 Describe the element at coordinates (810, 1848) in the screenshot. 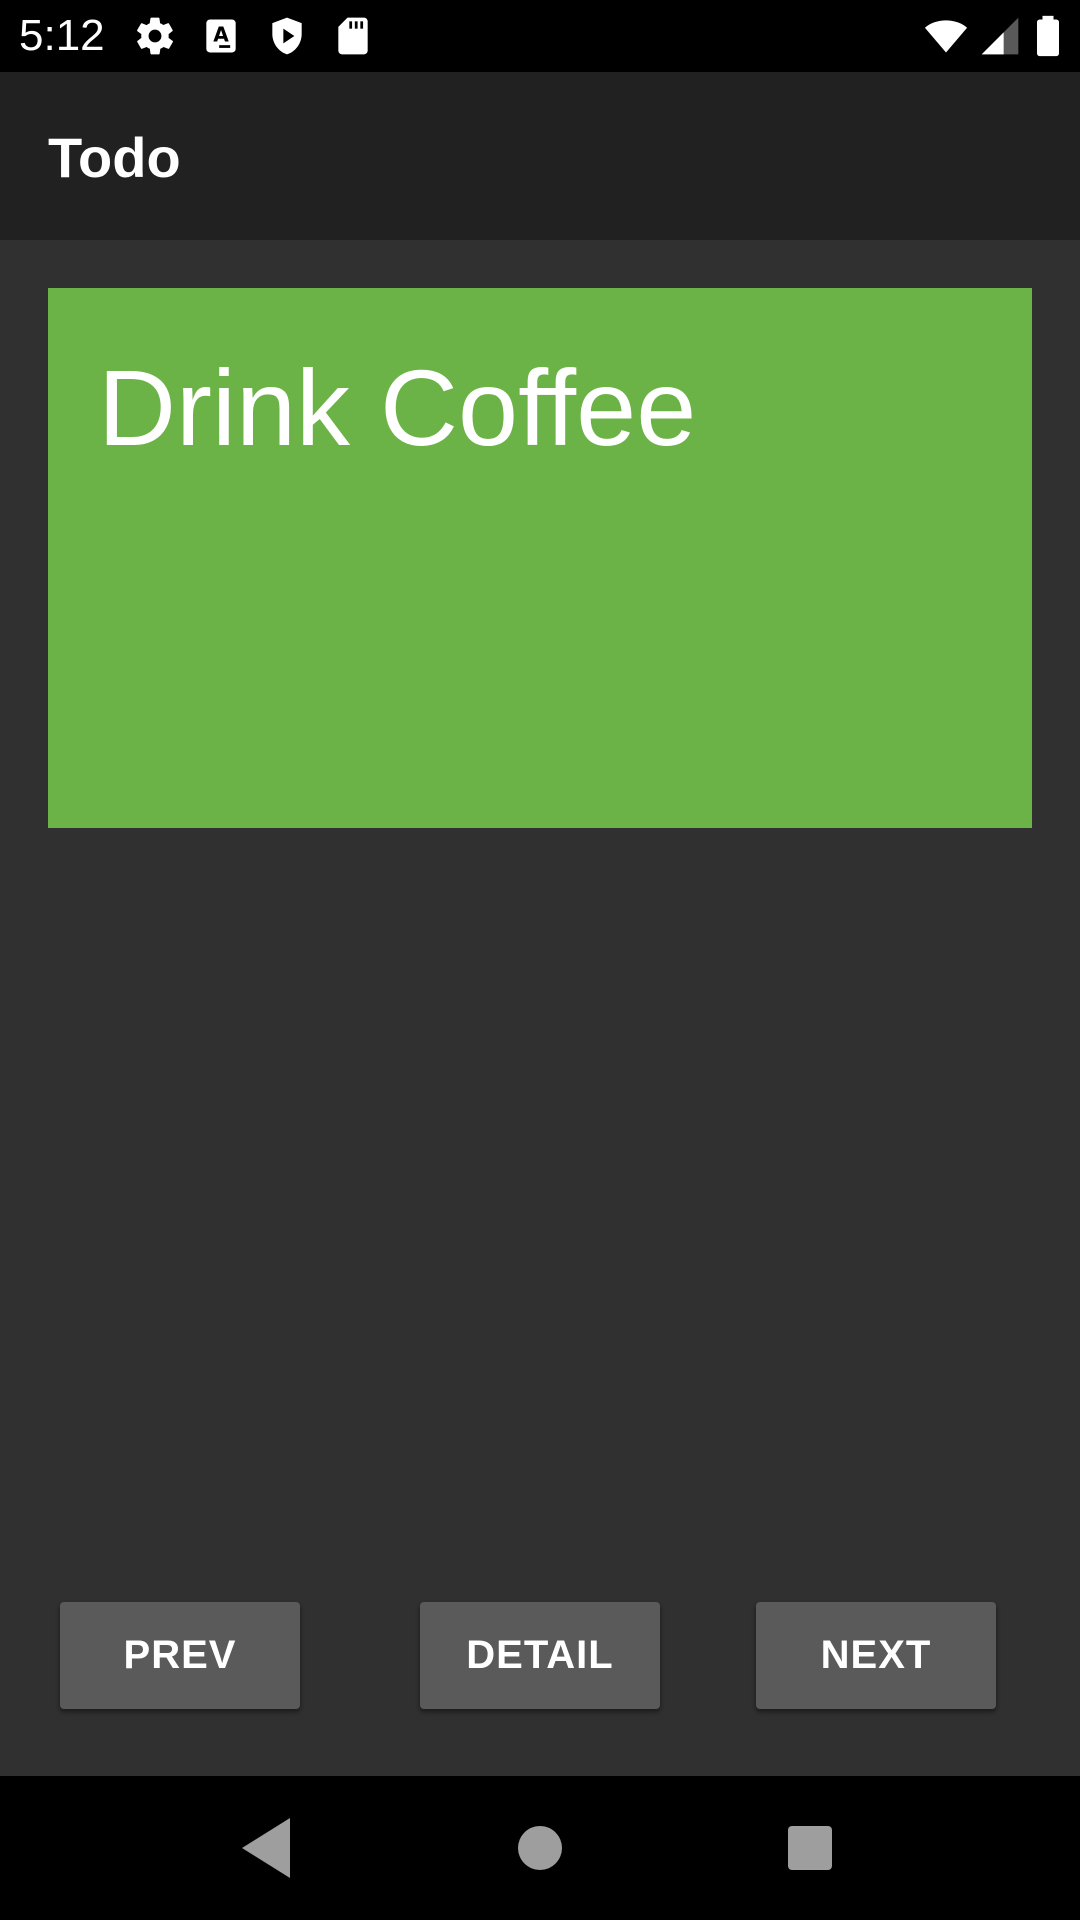

I see `recents-icon` at that location.